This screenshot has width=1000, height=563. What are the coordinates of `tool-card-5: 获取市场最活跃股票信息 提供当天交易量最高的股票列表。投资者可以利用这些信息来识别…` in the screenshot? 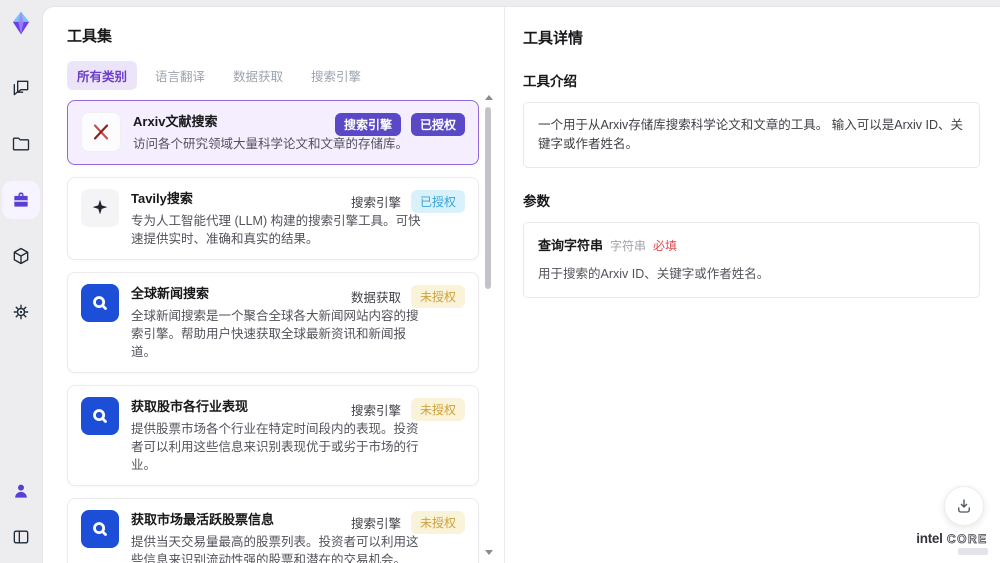 It's located at (273, 530).